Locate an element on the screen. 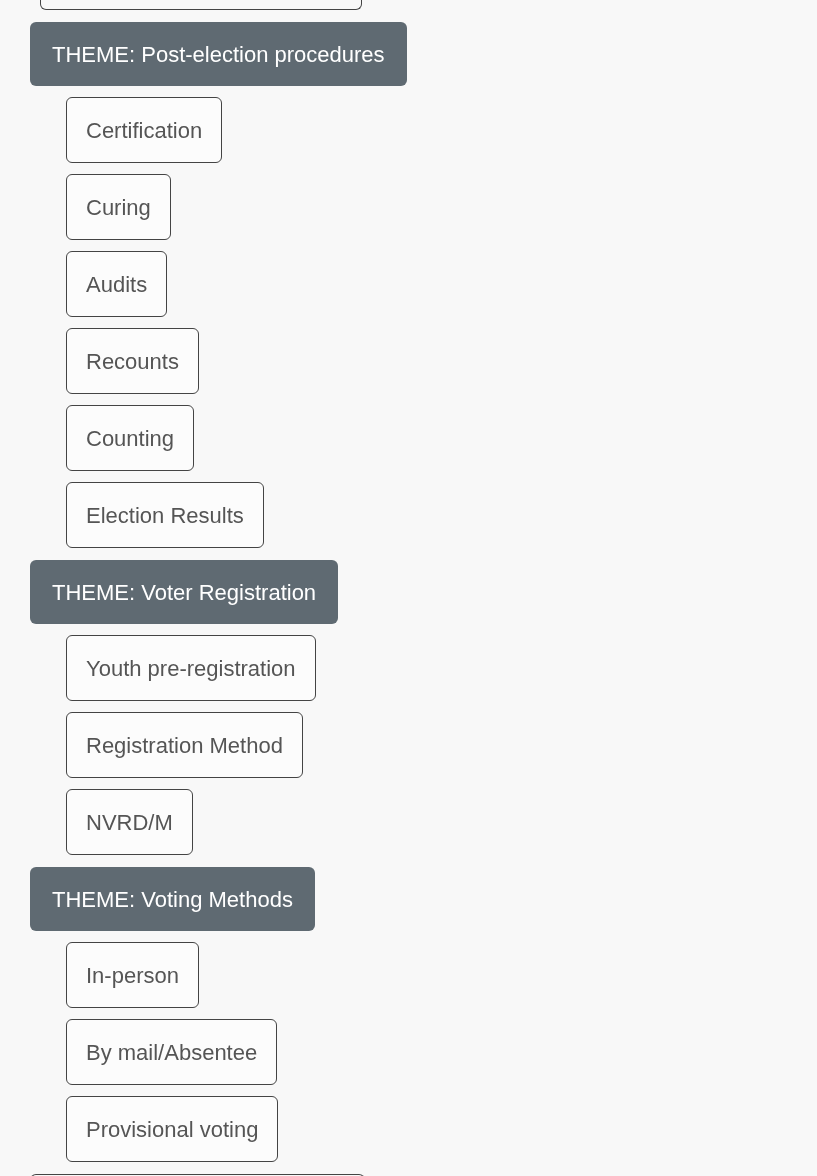 Image resolution: width=817 pixels, height=1176 pixels. topic-chip: By mail/Absentee is located at coordinates (172, 1052).